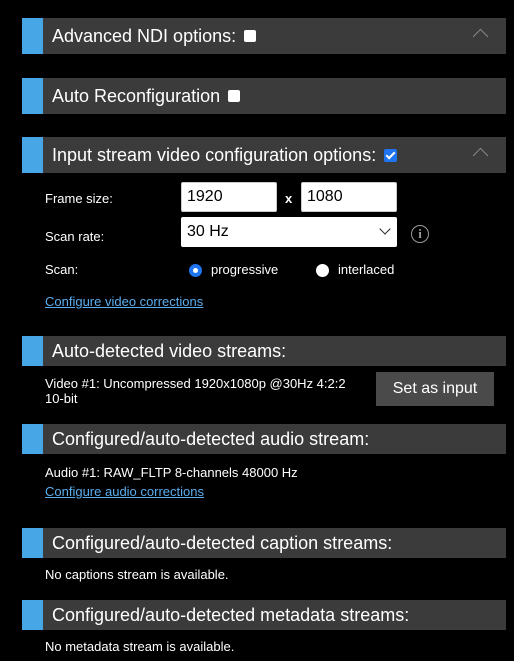 The height and width of the screenshot is (661, 514). Describe the element at coordinates (289, 198) in the screenshot. I see `frame-size-separator: x` at that location.